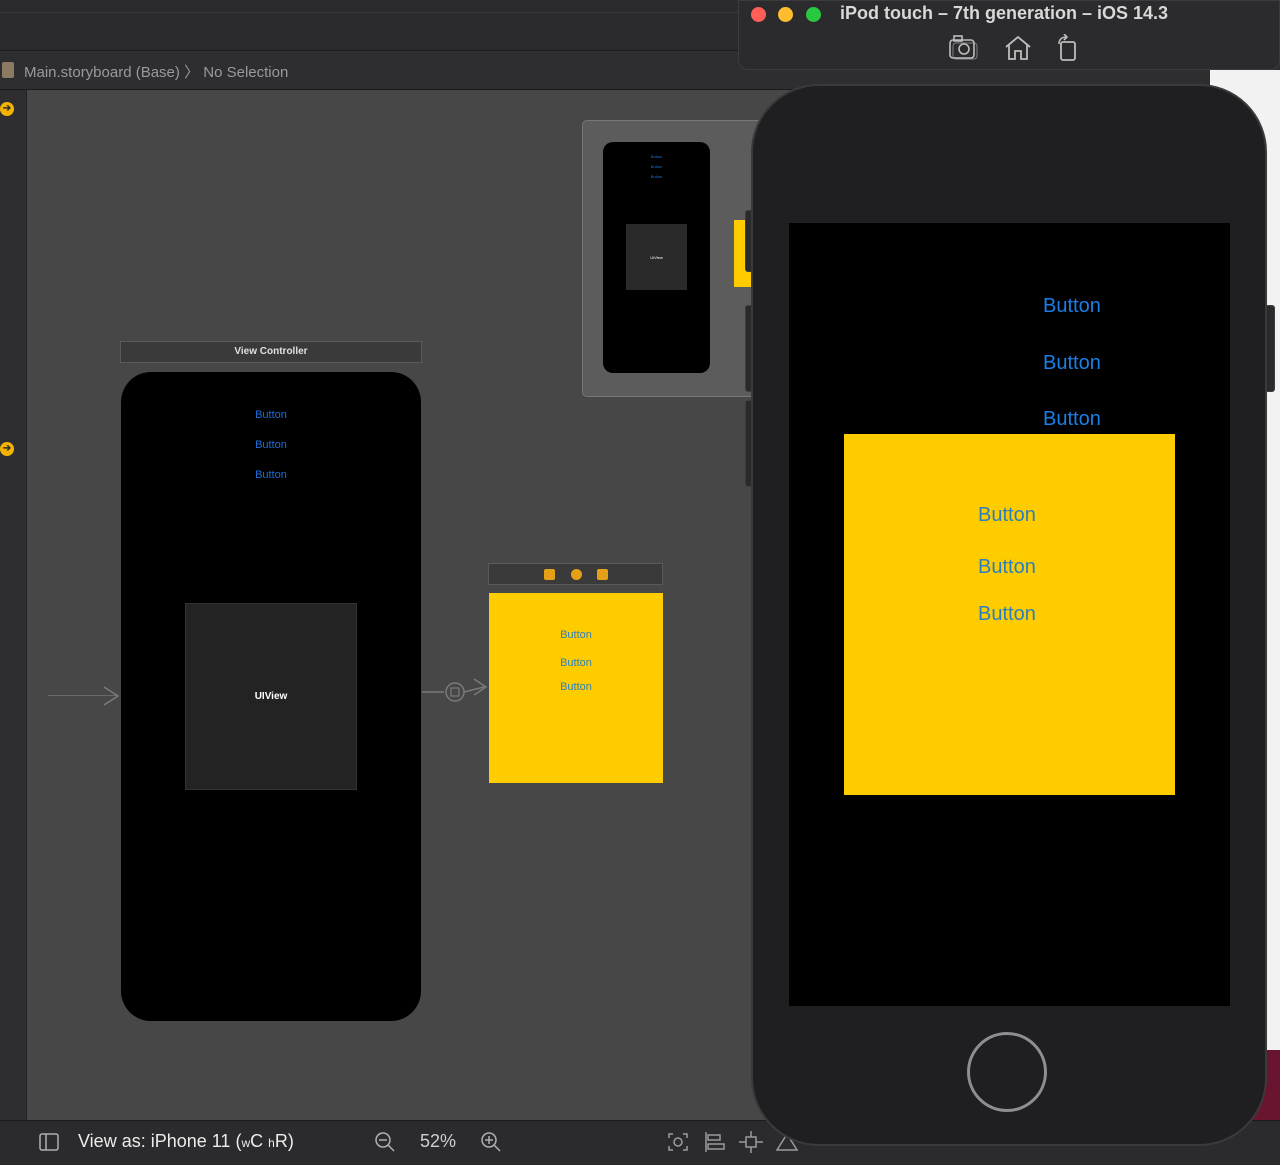  Describe the element at coordinates (271, 352) in the screenshot. I see `view-controller-title: View Controller` at that location.